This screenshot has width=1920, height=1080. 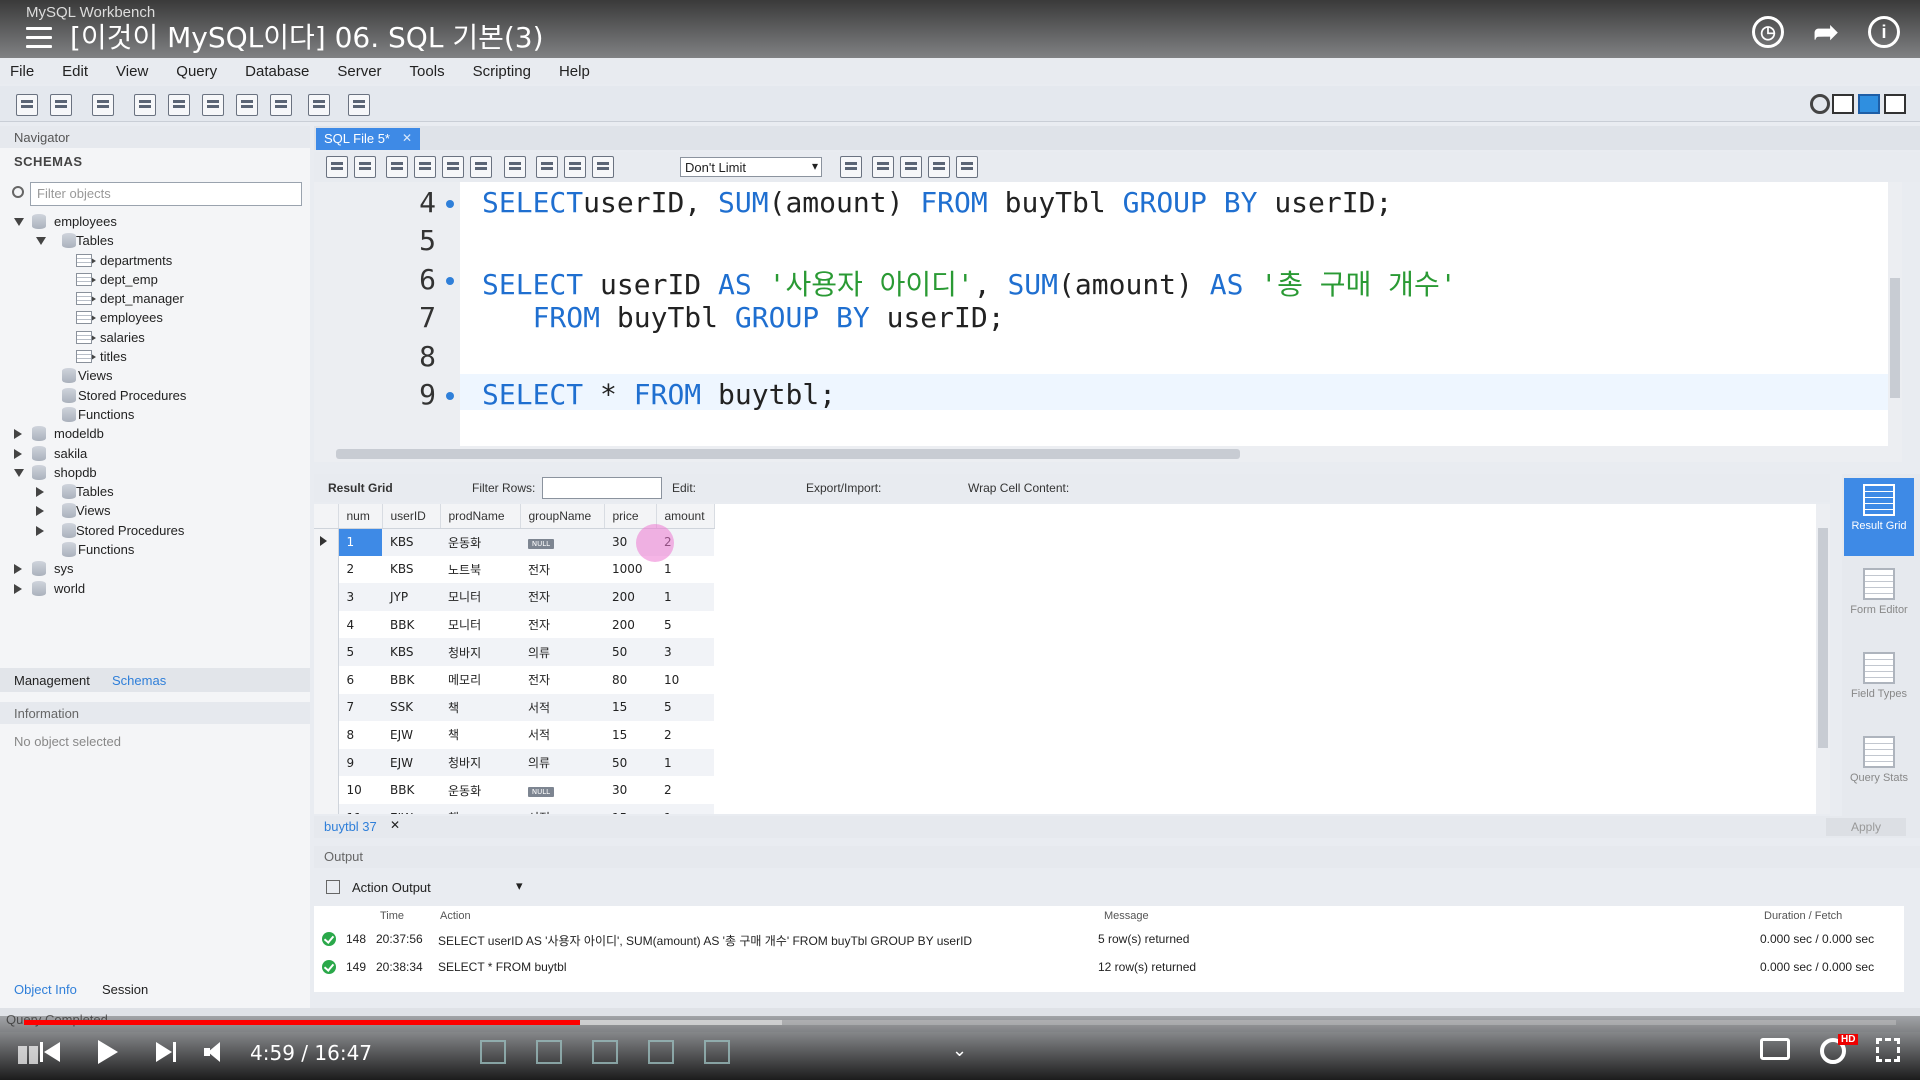 I want to click on tree-item: departments, so click(x=155, y=260).